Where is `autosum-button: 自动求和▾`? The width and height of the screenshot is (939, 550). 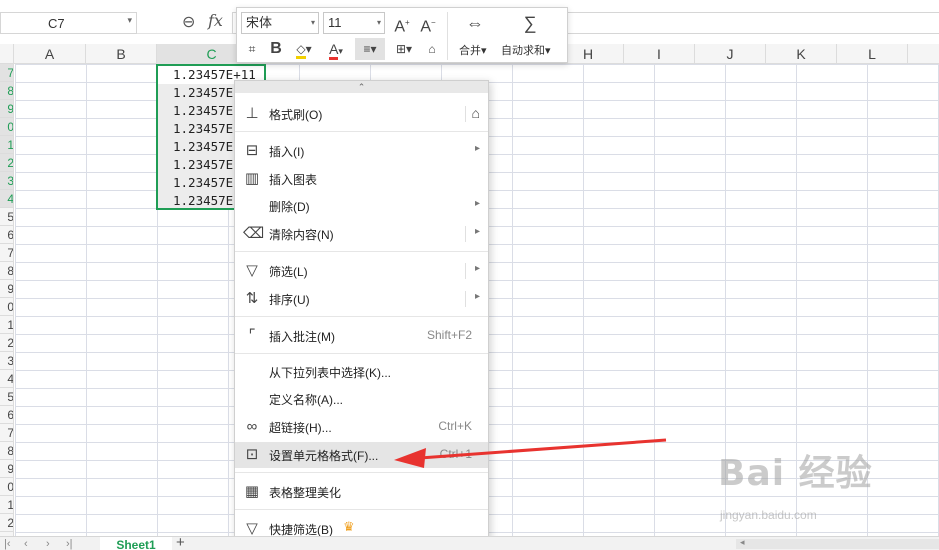
autosum-button: 自动求和▾ is located at coordinates (526, 50).